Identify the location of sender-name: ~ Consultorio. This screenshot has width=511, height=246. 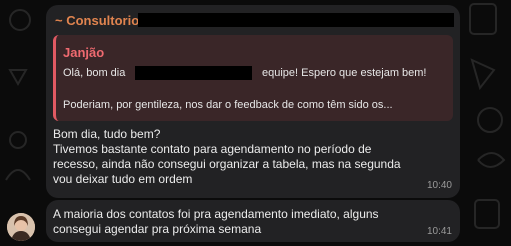
(97, 20).